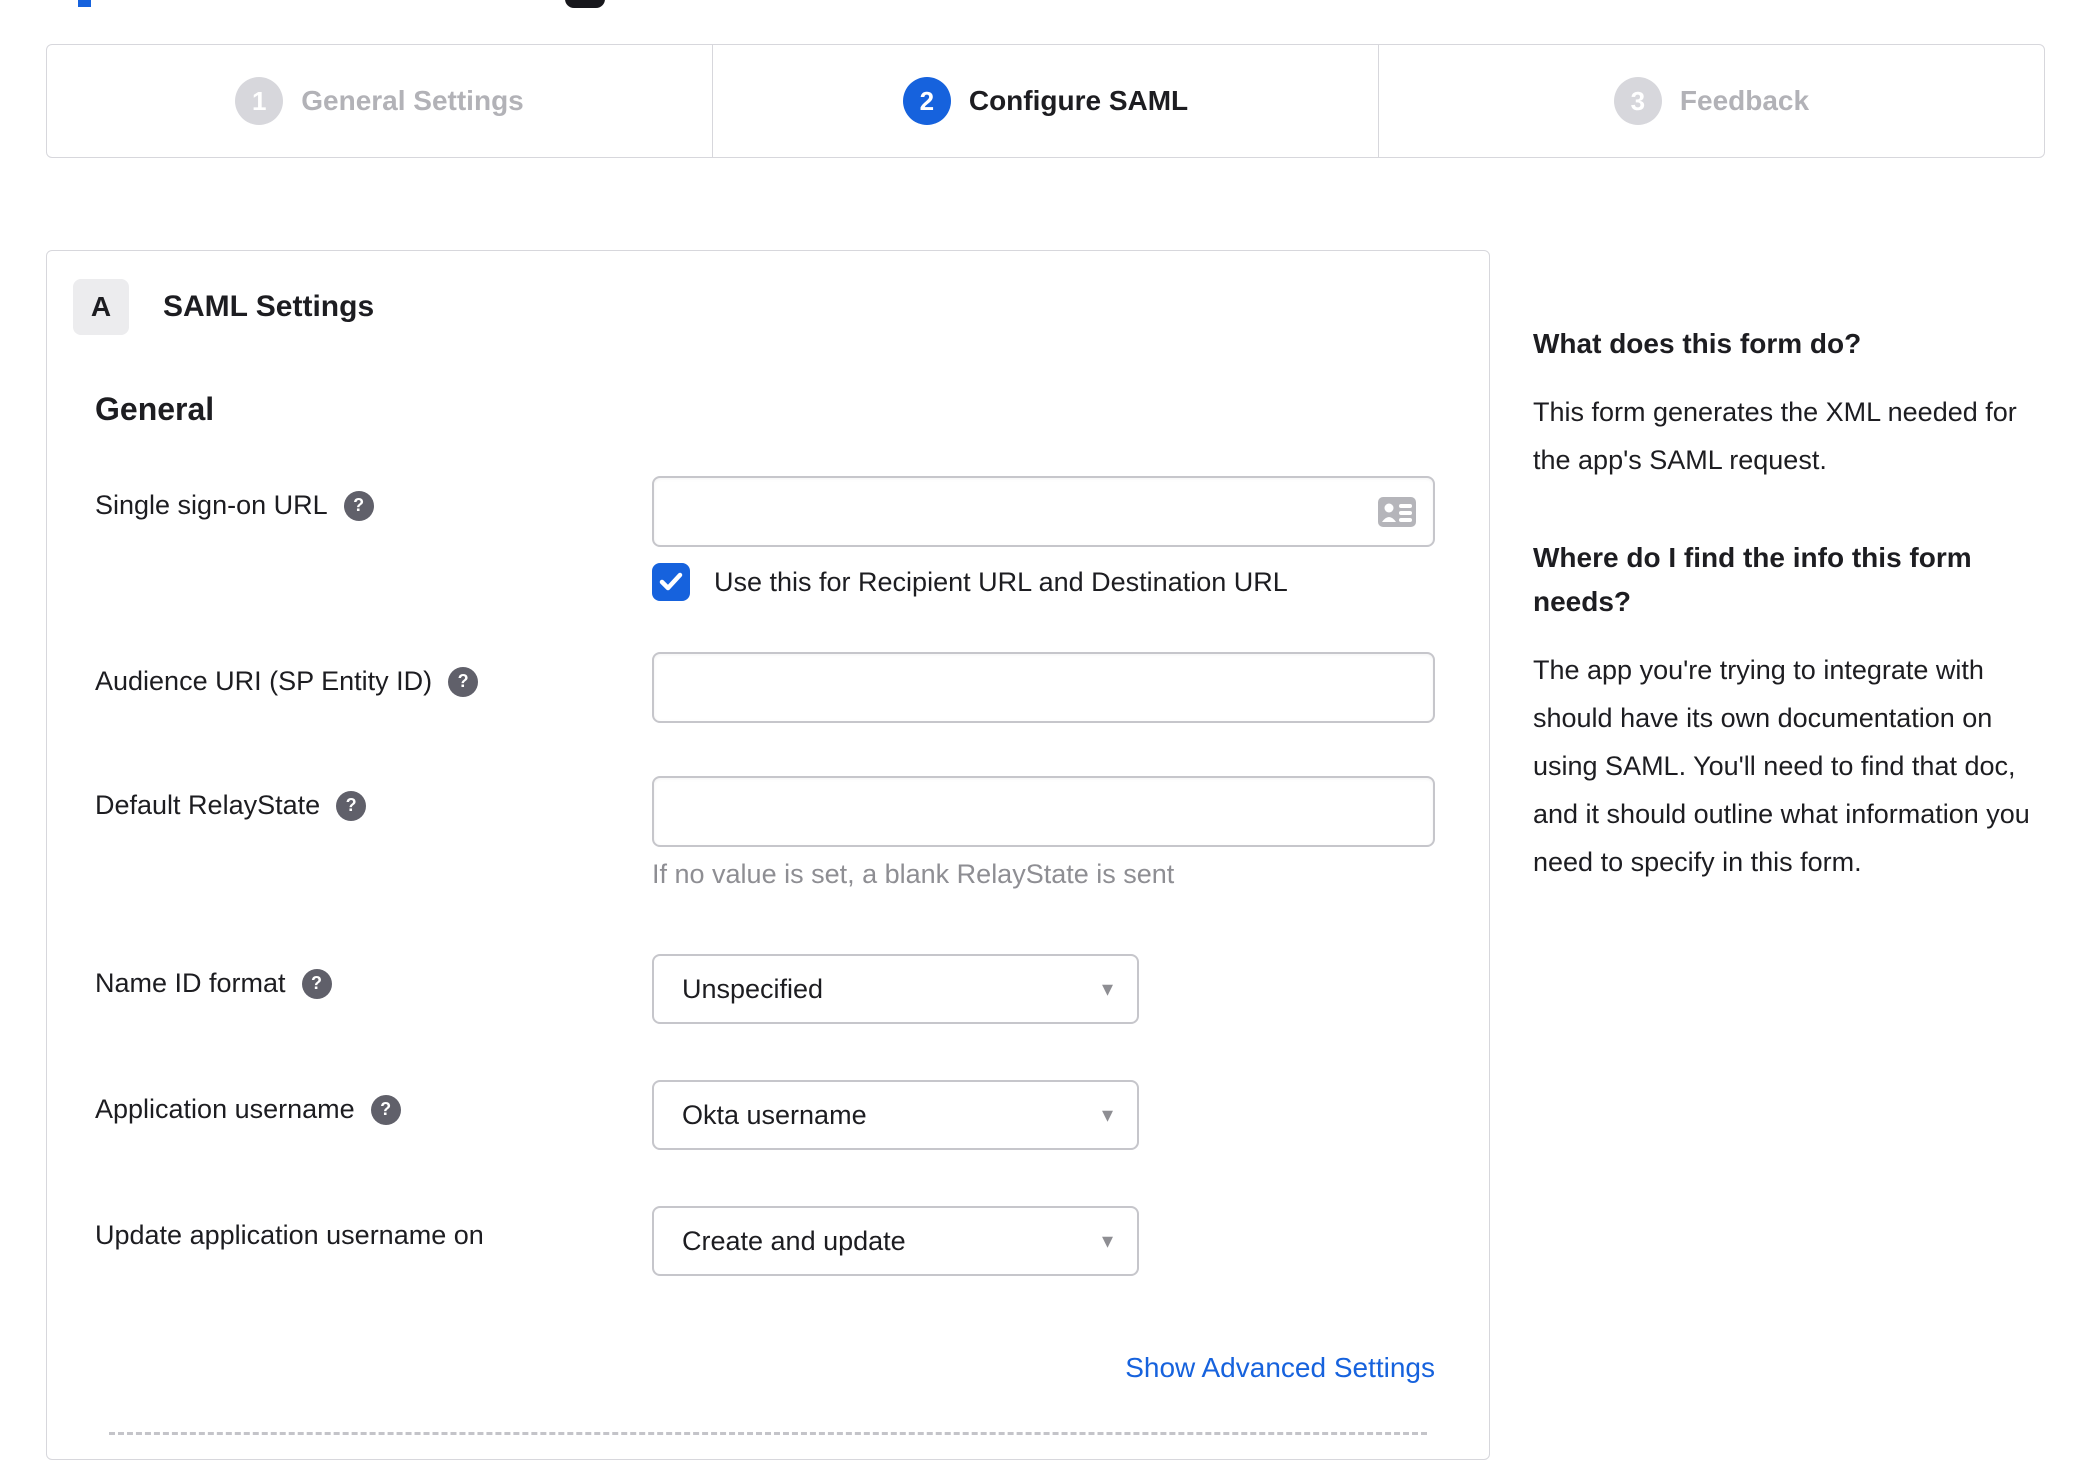  Describe the element at coordinates (190, 983) in the screenshot. I see `name-id-format-label: Name ID format` at that location.